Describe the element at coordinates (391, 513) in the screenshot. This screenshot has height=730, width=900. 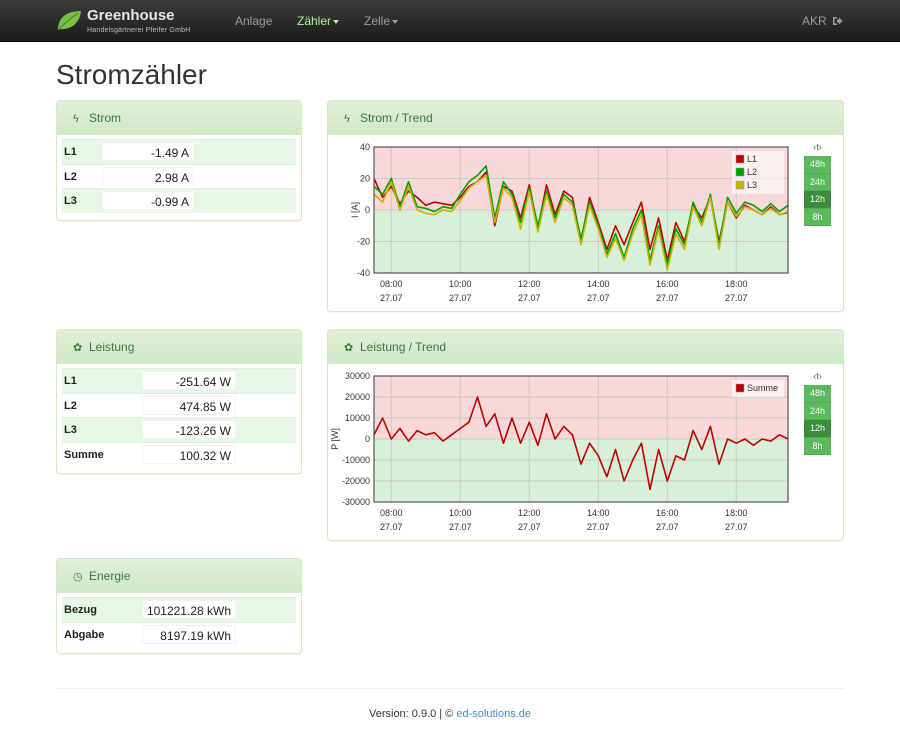
I see `leistung-xtick-label: 08:00` at that location.